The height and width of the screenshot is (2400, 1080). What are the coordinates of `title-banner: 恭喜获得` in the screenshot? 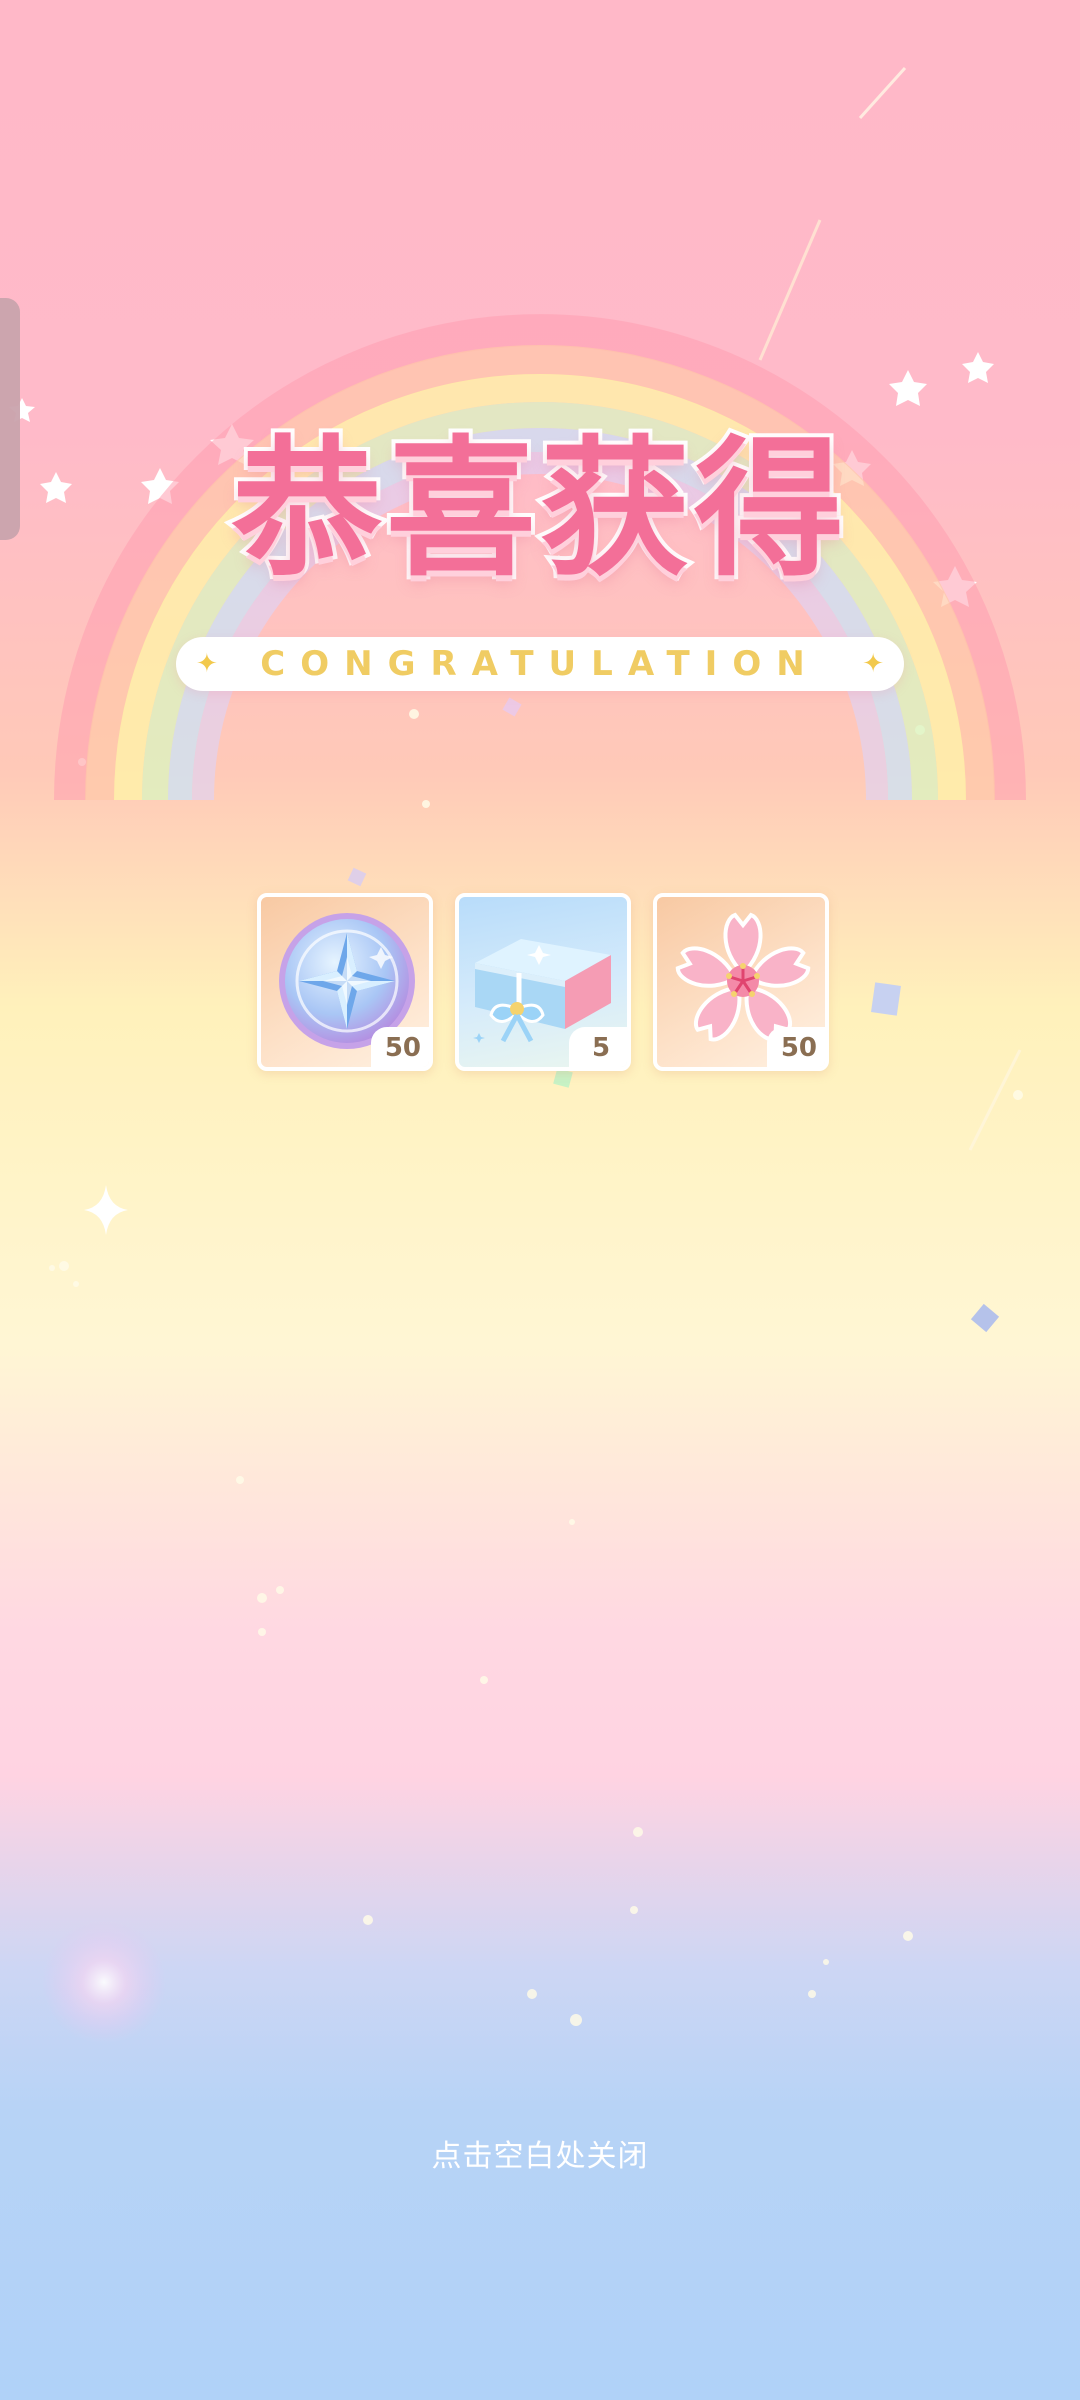 It's located at (540, 519).